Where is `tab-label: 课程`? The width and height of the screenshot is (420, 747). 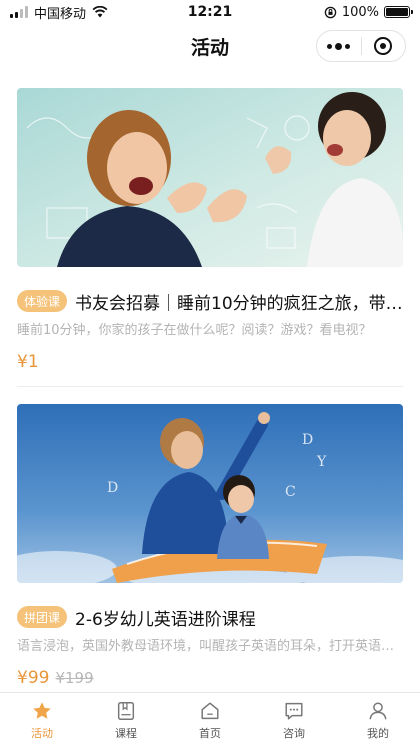 tab-label: 课程 is located at coordinates (126, 733).